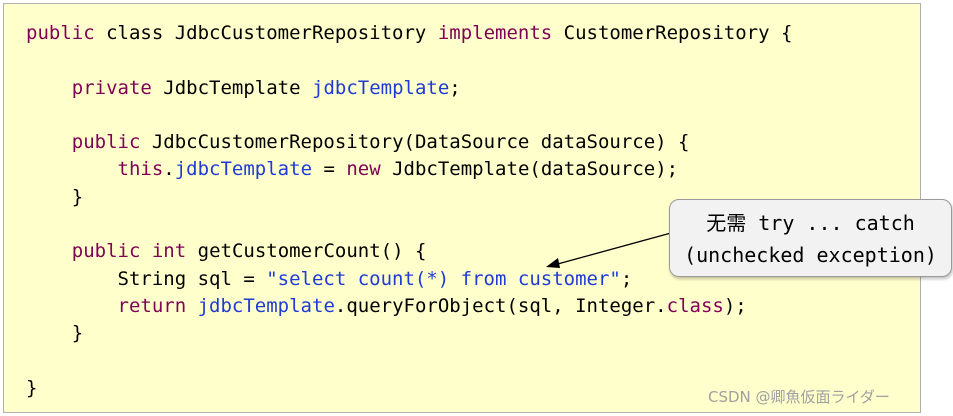  I want to click on code-token: class JdbcCustomerRepository, so click(266, 33).